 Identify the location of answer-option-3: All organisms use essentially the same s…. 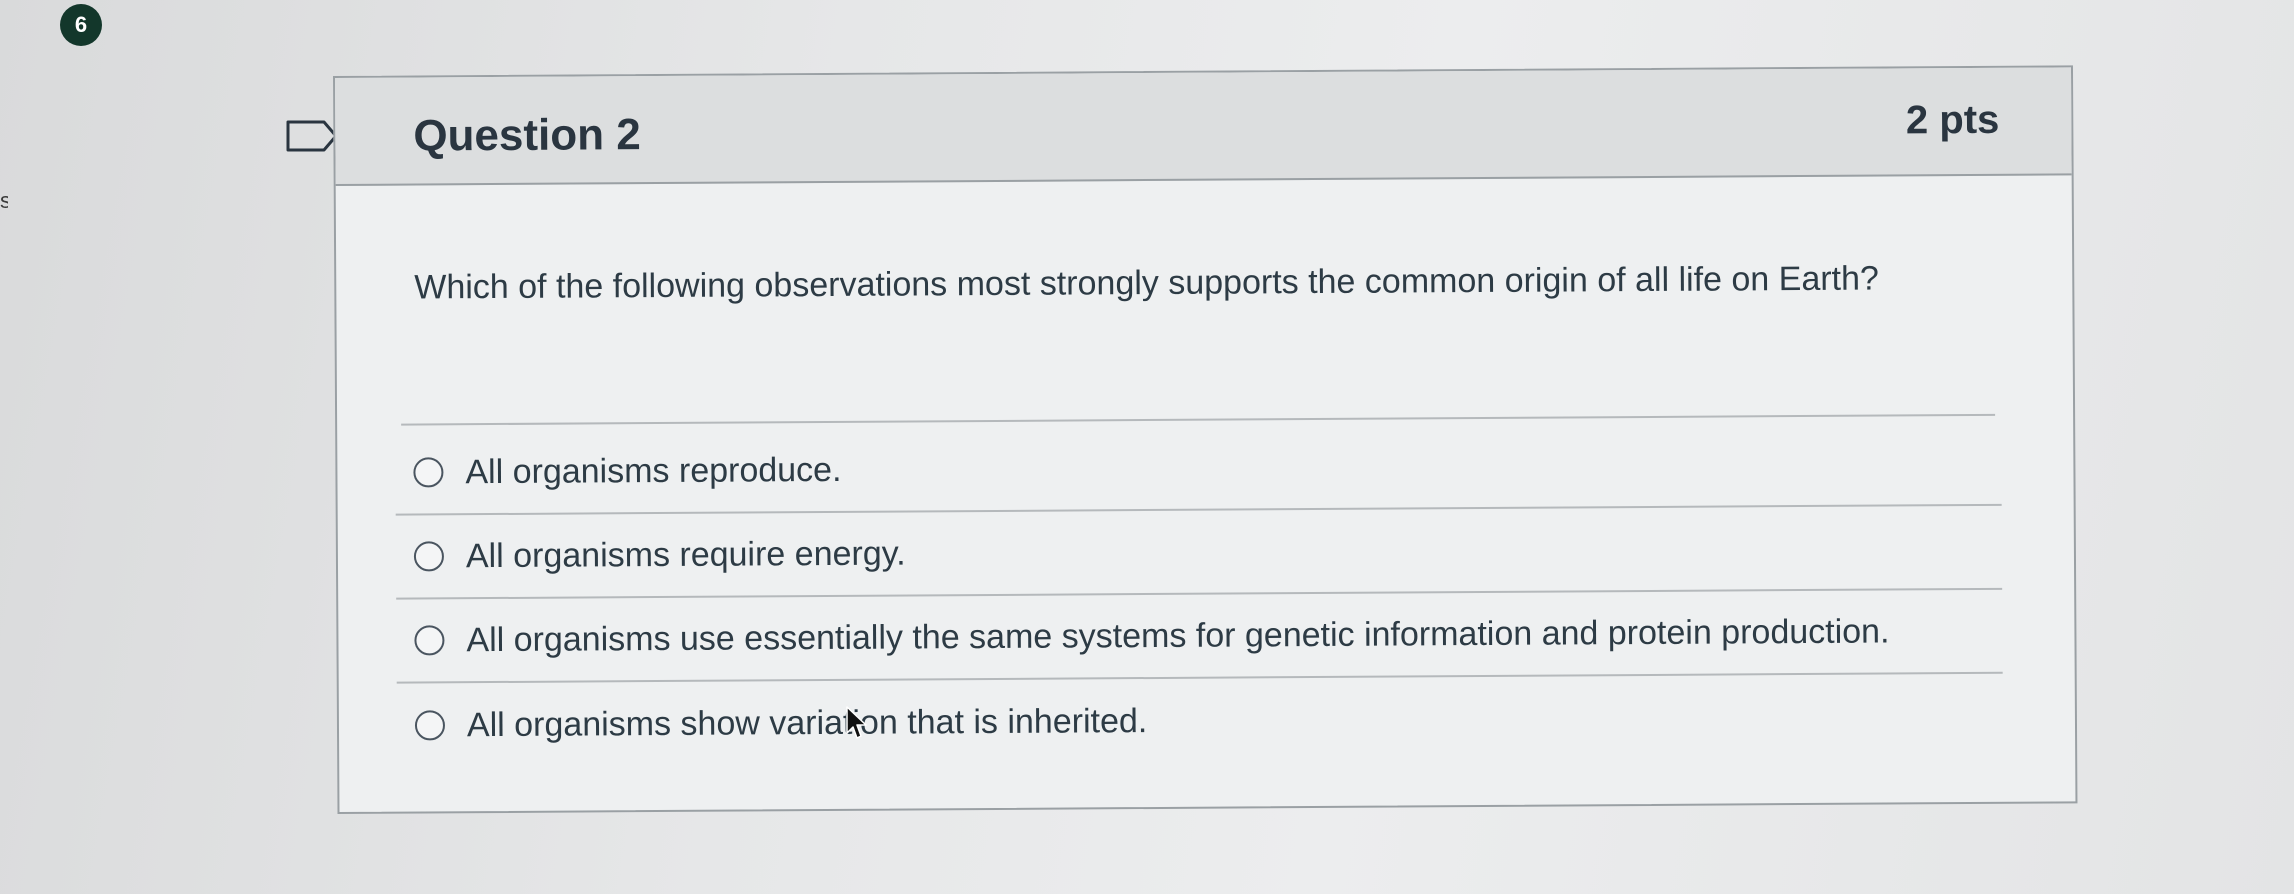
(1199, 636).